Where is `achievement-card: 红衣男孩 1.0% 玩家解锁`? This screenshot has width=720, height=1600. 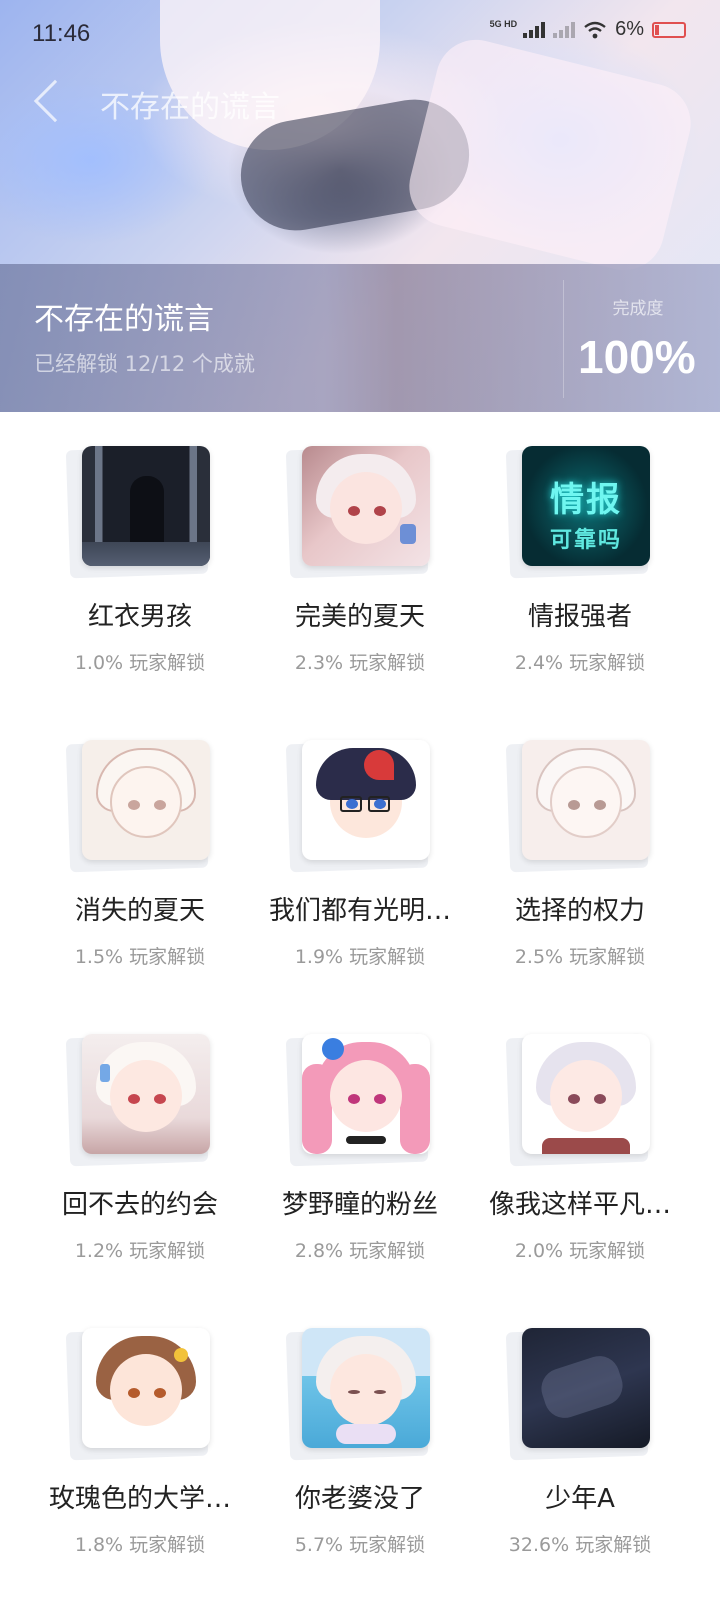 achievement-card: 红衣男孩 1.0% 玩家解锁 is located at coordinates (140, 557).